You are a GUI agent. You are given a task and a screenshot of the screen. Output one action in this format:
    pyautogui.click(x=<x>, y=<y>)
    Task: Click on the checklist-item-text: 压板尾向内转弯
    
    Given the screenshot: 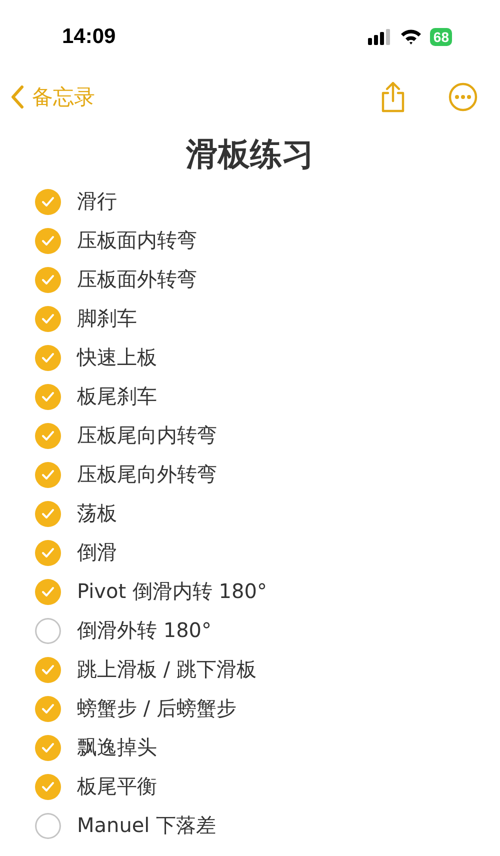 What is the action you would take?
    pyautogui.click(x=147, y=435)
    